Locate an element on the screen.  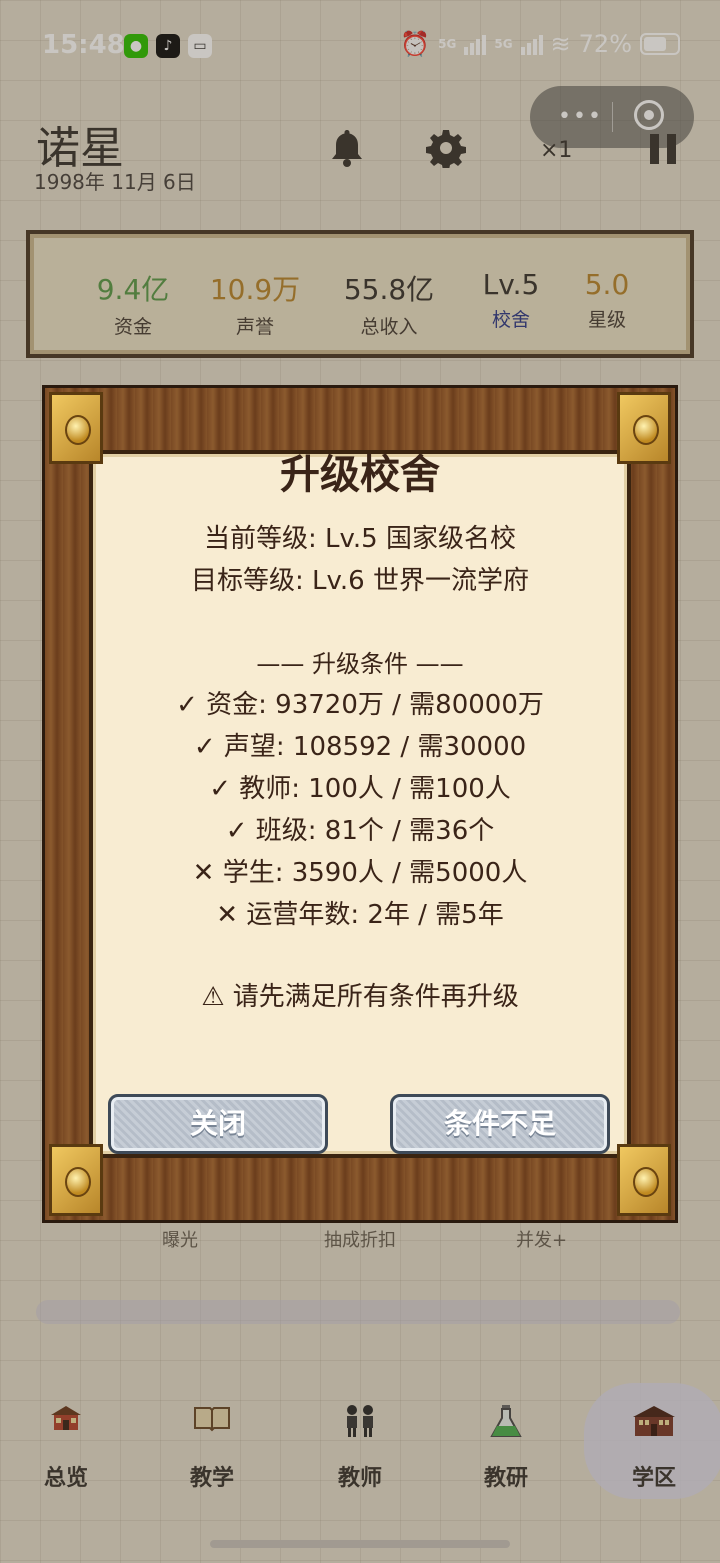
stat-label: 星级 is located at coordinates (606, 320).